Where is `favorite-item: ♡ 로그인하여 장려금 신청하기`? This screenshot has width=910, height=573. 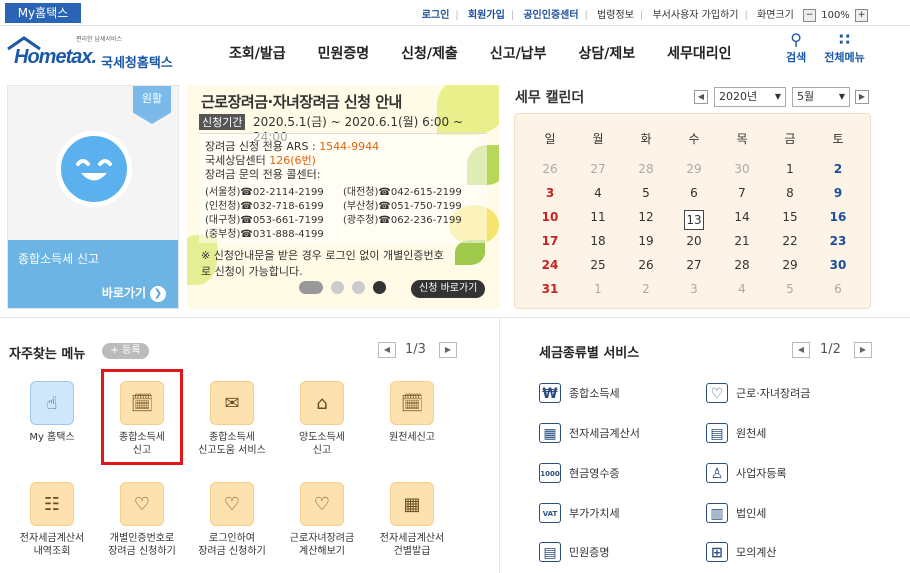
favorite-item: ♡ 로그인하여 장려금 신청하기 is located at coordinates (232, 520).